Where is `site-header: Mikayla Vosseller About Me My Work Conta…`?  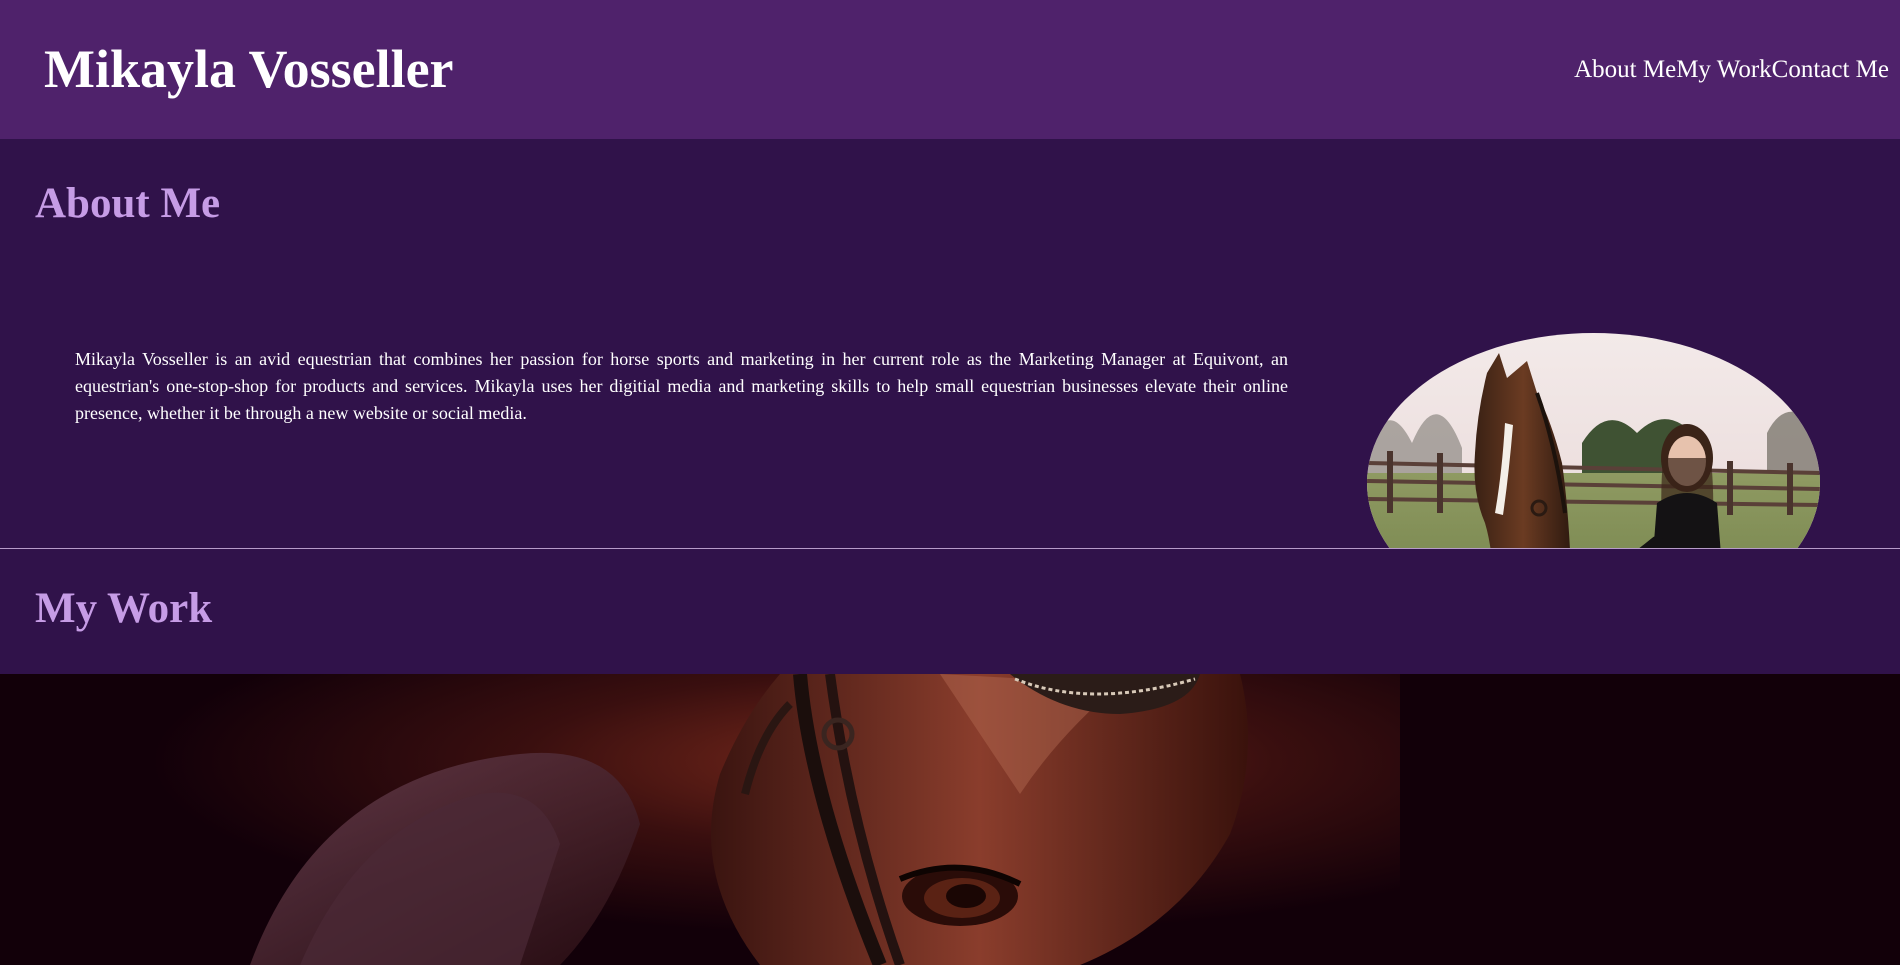 site-header: Mikayla Vosseller About Me My Work Conta… is located at coordinates (950, 69).